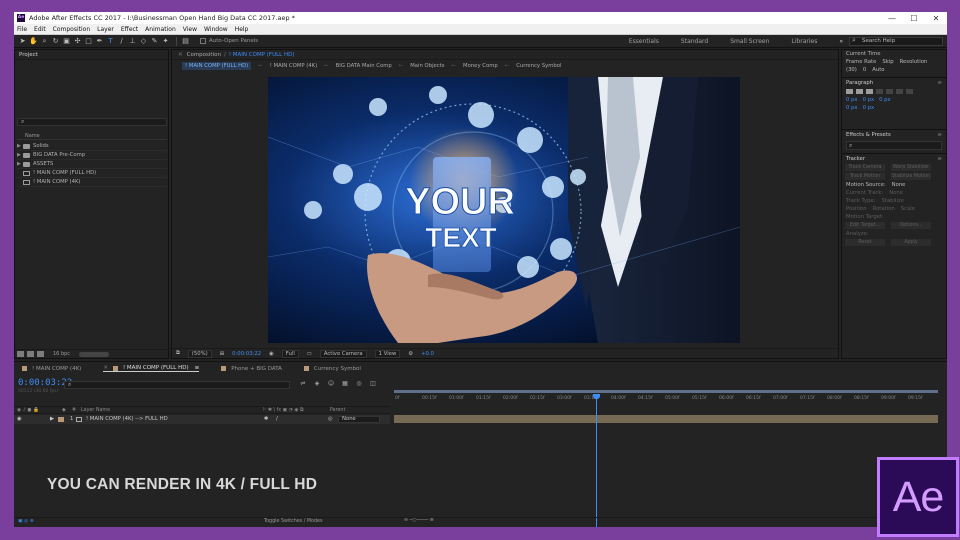 Image resolution: width=960 pixels, height=540 pixels. What do you see at coordinates (851, 70) in the screenshot?
I see `frame-rate-select: (30)` at bounding box center [851, 70].